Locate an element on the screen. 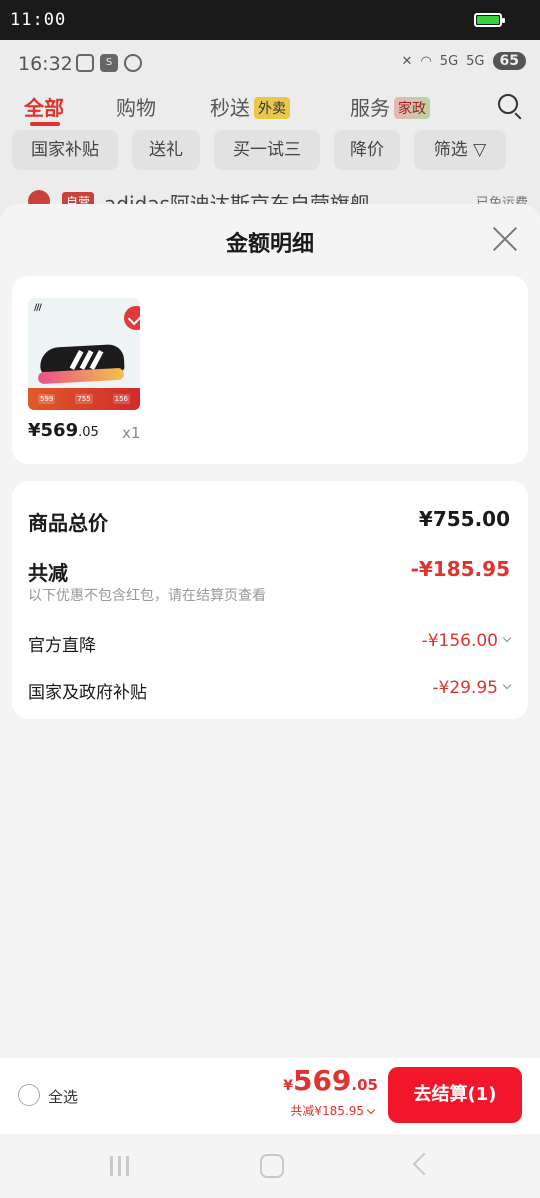 The image size is (540, 1198). official-discount-label: 官方直降 is located at coordinates (62, 646).